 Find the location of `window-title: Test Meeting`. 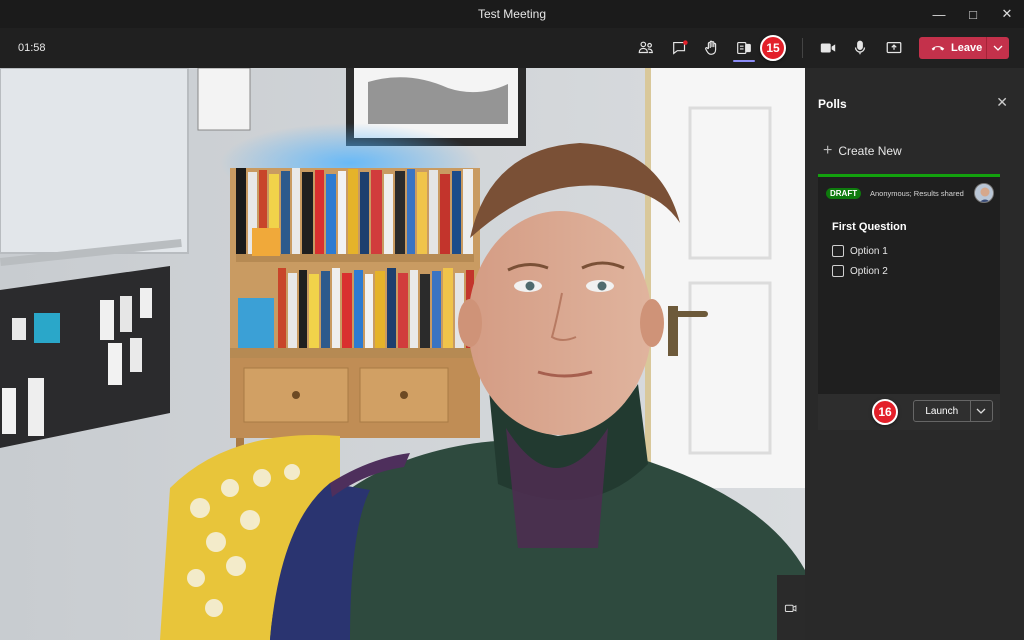

window-title: Test Meeting is located at coordinates (512, 14).